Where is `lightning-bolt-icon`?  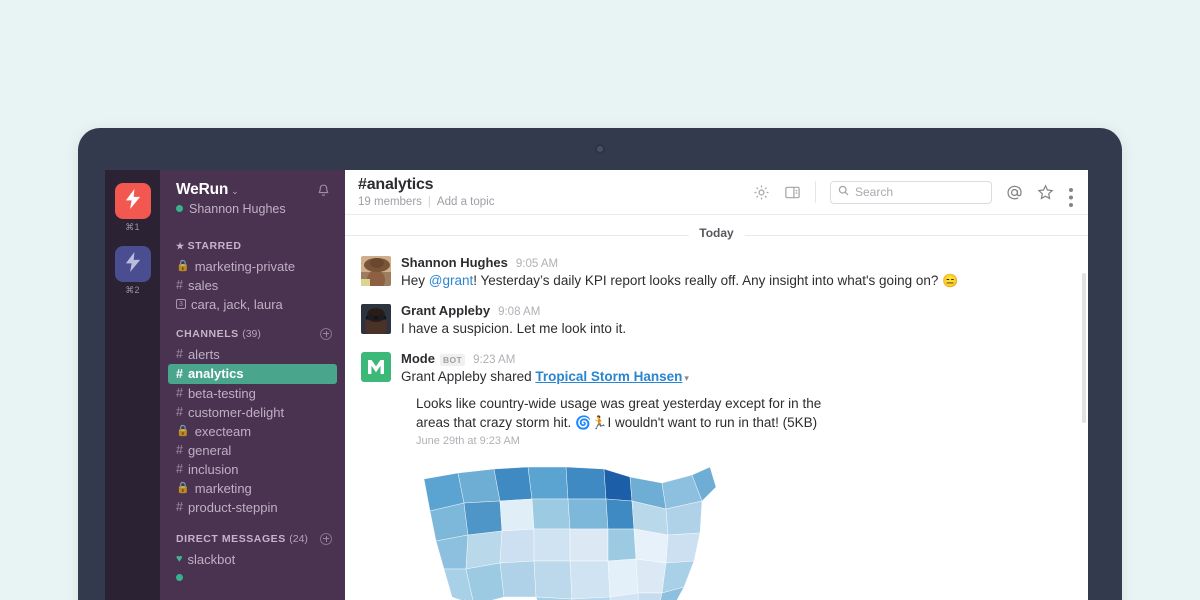 lightning-bolt-icon is located at coordinates (133, 201).